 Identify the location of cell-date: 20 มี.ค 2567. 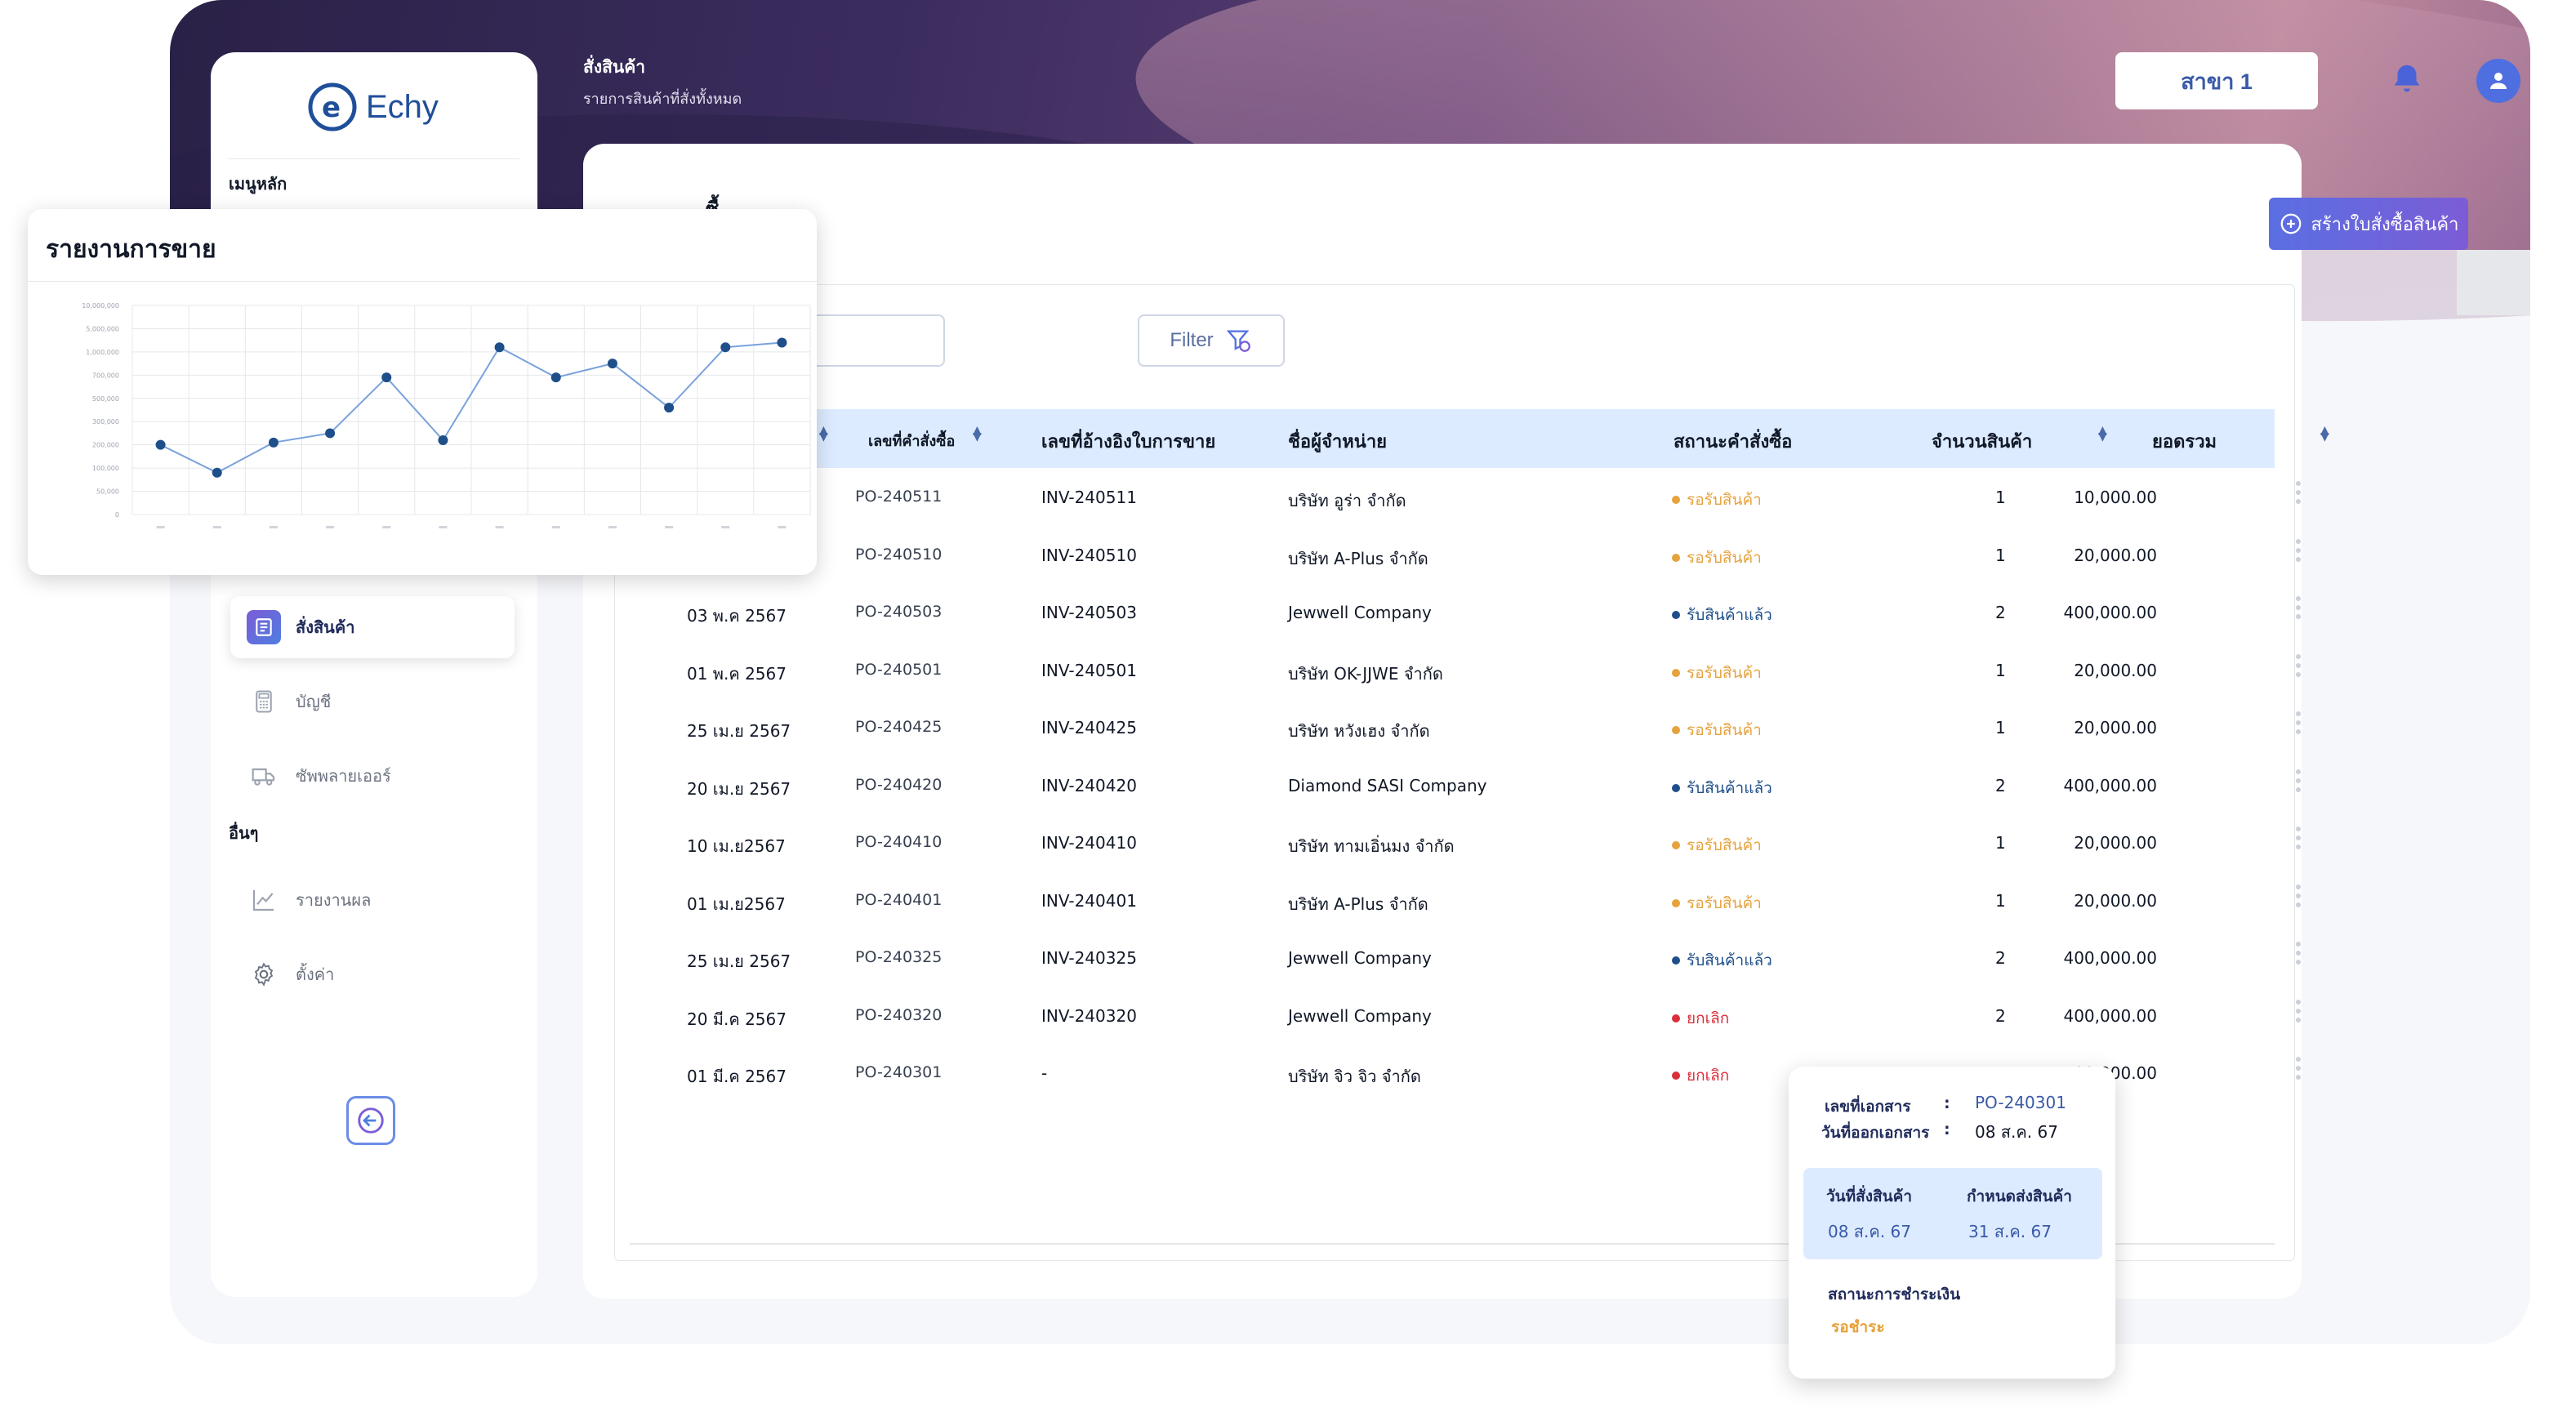
(737, 1019).